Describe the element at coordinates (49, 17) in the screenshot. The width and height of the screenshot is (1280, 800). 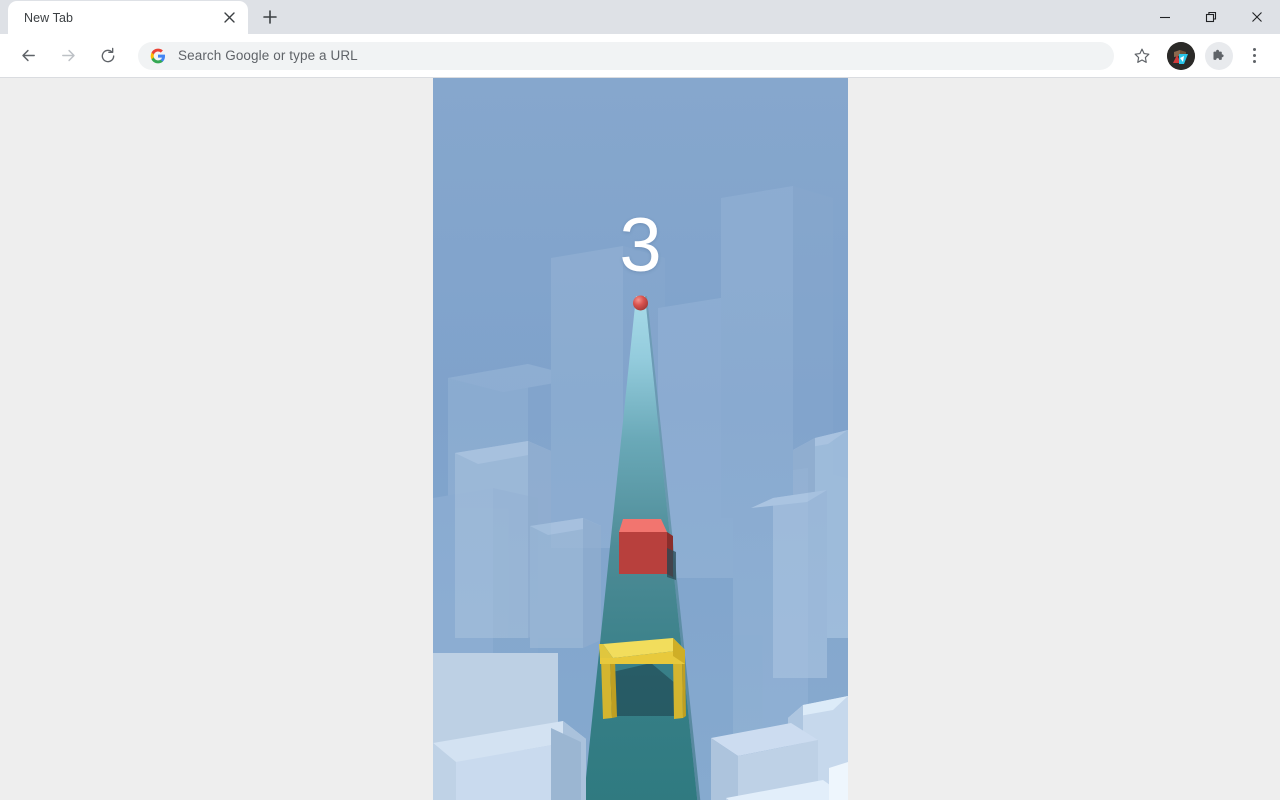
I see `tab-title: New Tab` at that location.